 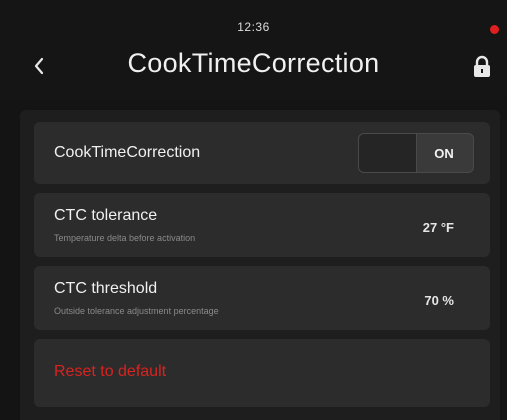 What do you see at coordinates (127, 152) in the screenshot?
I see `ctc-toggle-label: CookTimeCorrection` at bounding box center [127, 152].